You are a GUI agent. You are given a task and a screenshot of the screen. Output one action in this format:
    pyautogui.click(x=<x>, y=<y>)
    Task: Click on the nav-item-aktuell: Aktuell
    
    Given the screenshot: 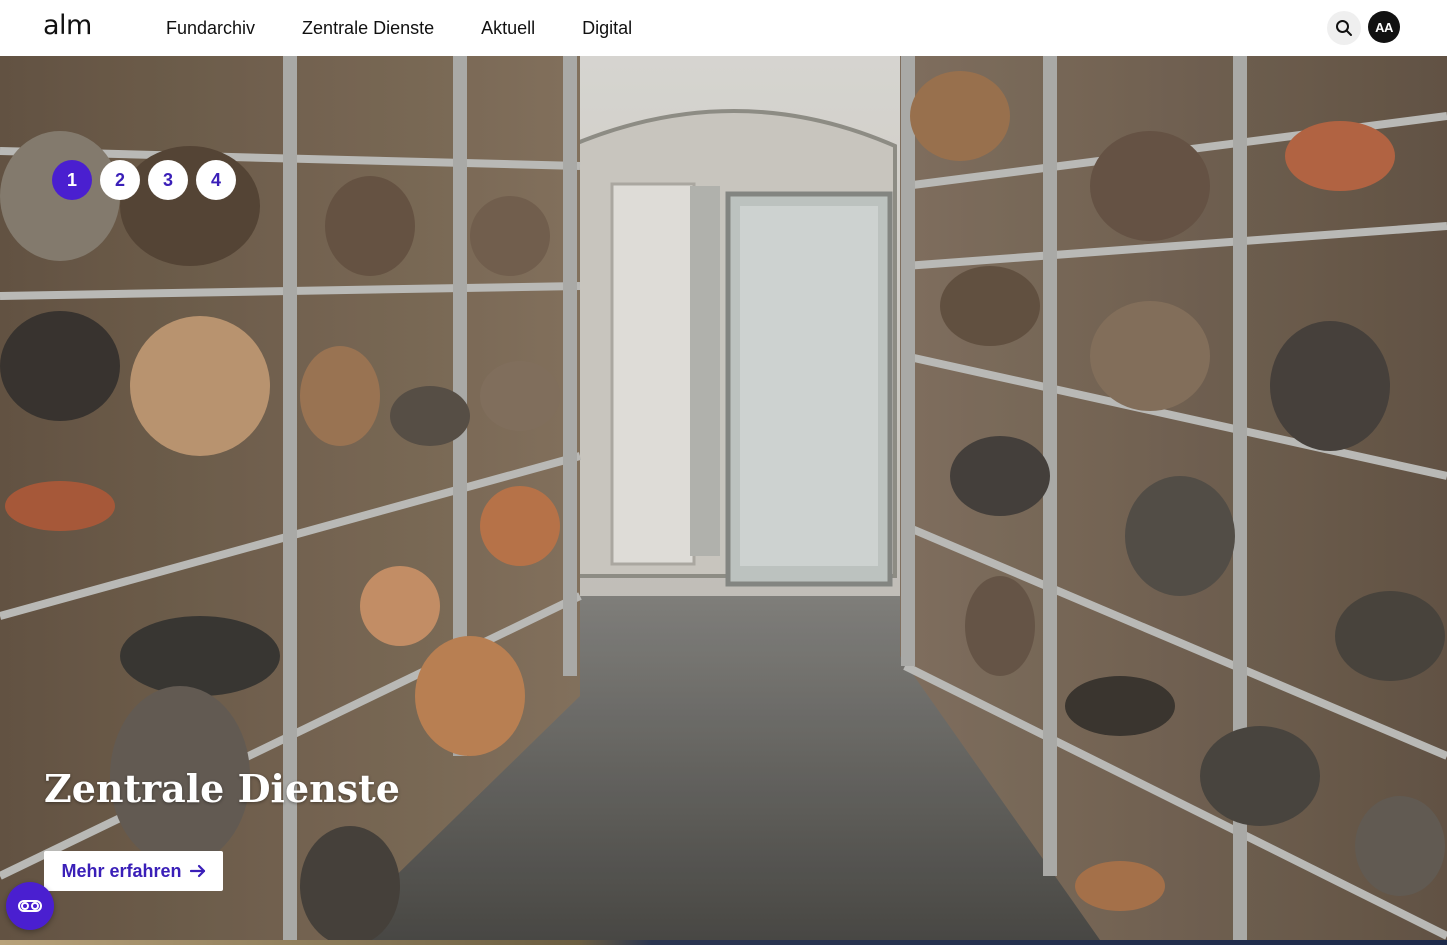 What is the action you would take?
    pyautogui.click(x=508, y=28)
    